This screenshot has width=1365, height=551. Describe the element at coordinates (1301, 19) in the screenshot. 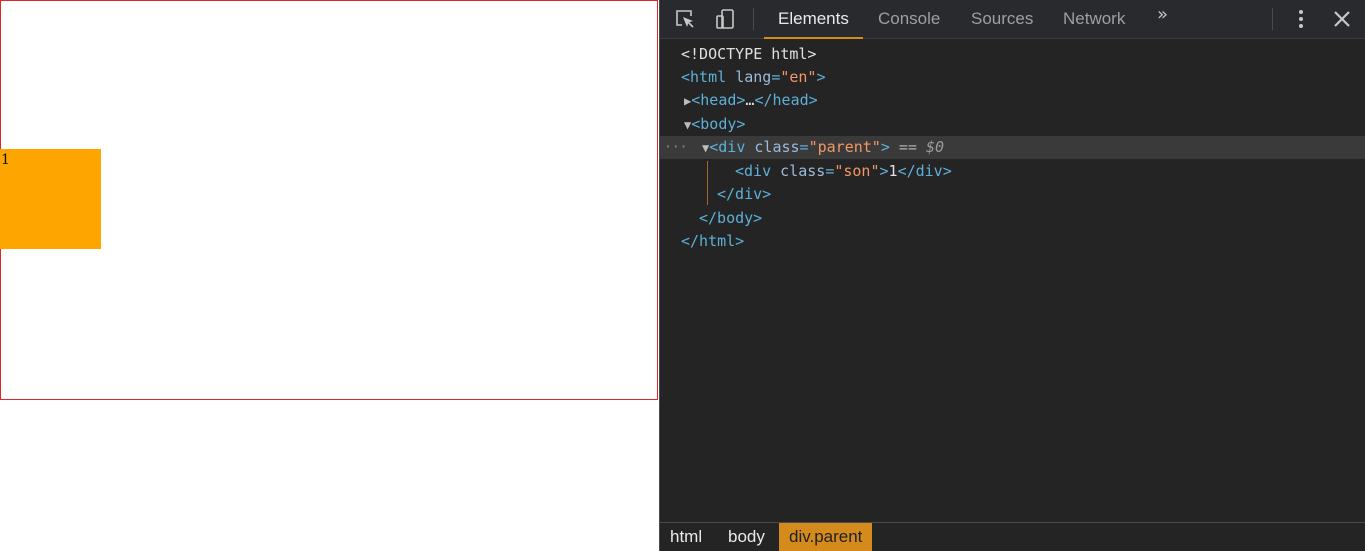

I see `kebab-menu-icon` at that location.